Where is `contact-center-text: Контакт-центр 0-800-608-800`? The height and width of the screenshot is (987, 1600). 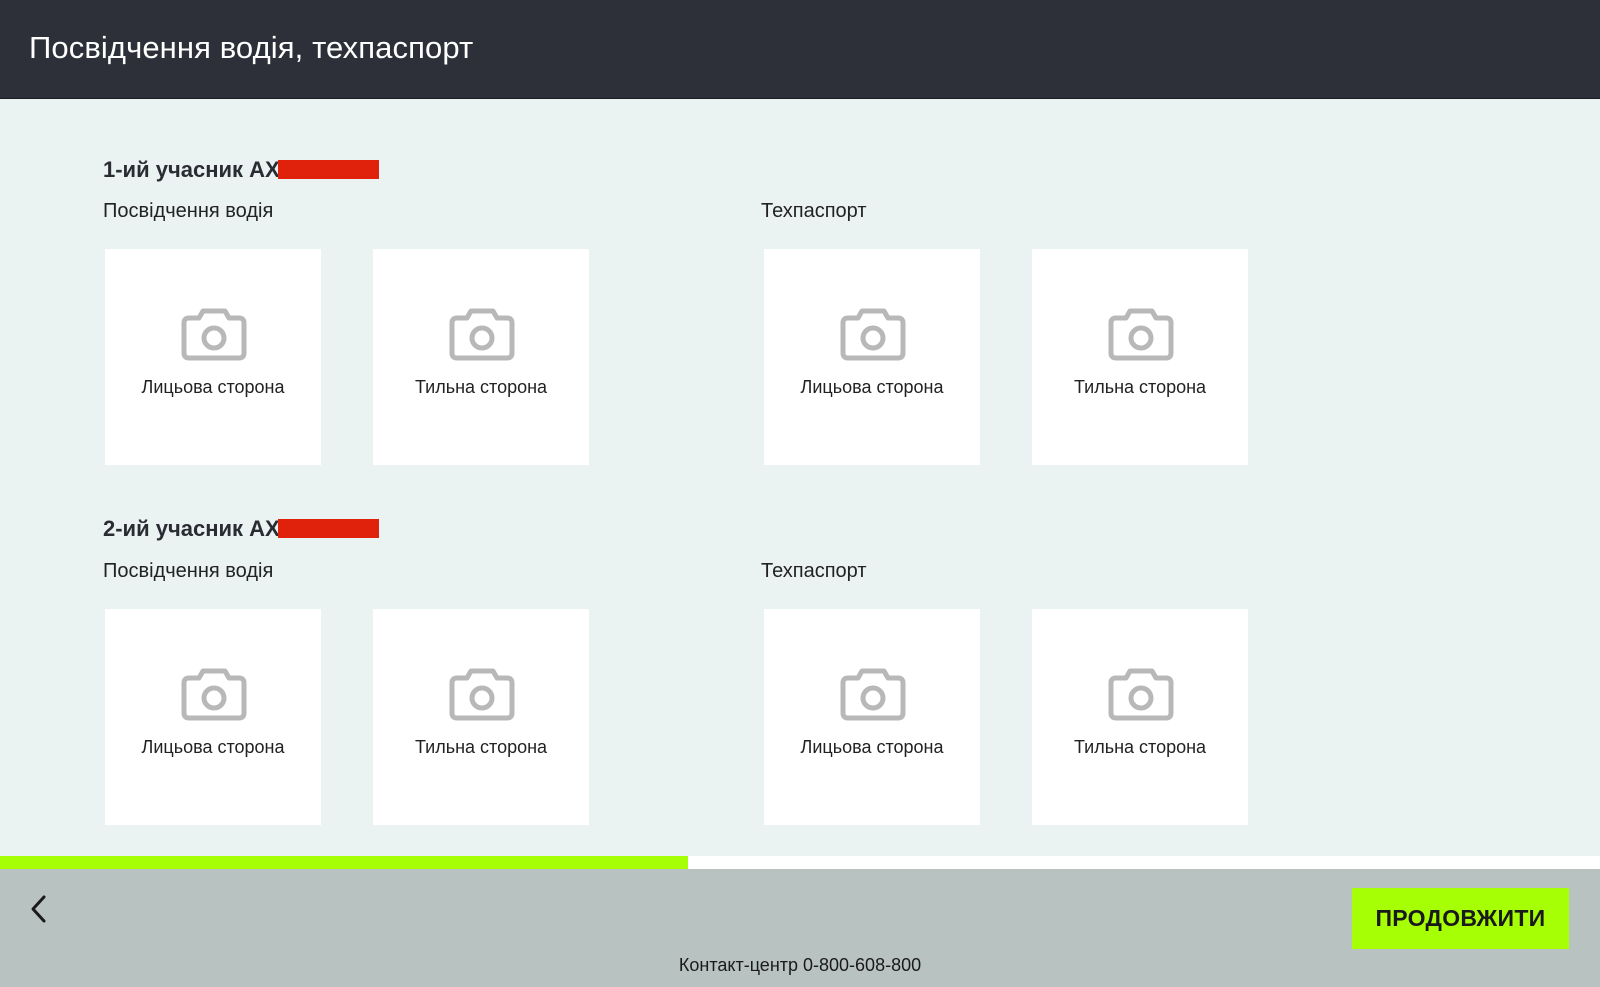
contact-center-text: Контакт-центр 0-800-608-800 is located at coordinates (800, 965).